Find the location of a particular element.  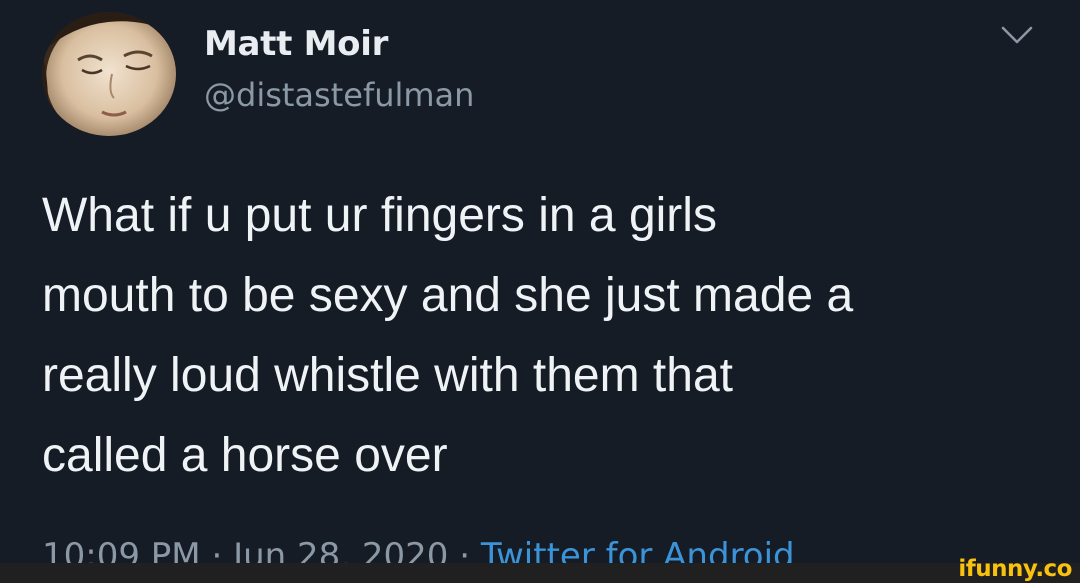

author-name: Matt Moir is located at coordinates (296, 44).